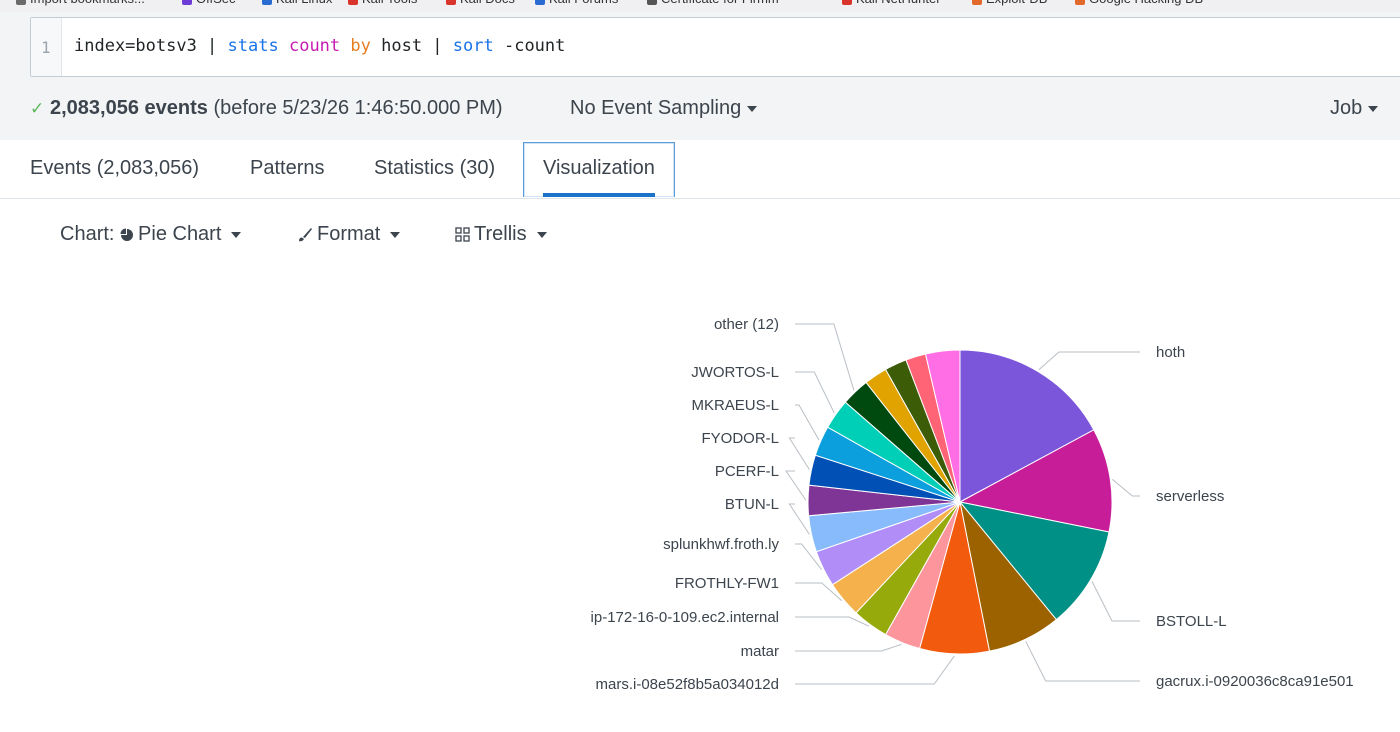 Image resolution: width=1400 pixels, height=732 pixels. What do you see at coordinates (487, 3) in the screenshot?
I see `bookmark-label: Kali Docs` at bounding box center [487, 3].